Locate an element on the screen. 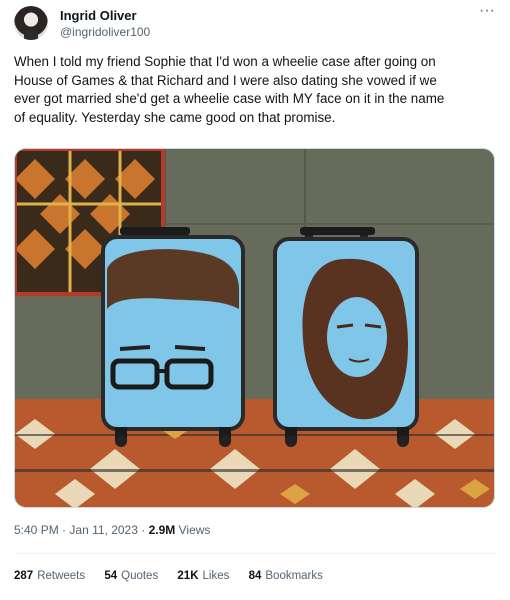 The width and height of the screenshot is (510, 600). retweets-stat: 287 Retweets is located at coordinates (49, 576).